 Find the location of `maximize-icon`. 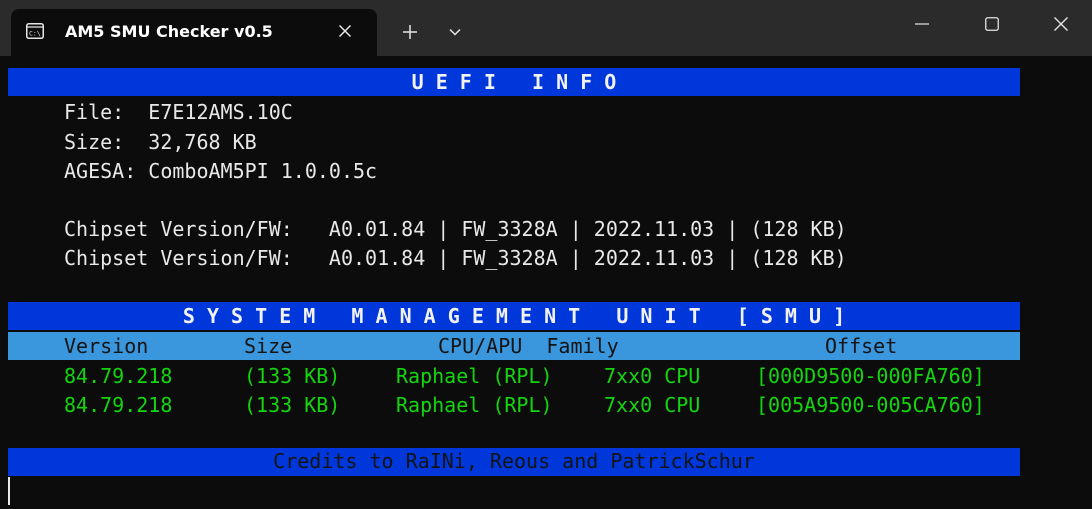

maximize-icon is located at coordinates (992, 24).